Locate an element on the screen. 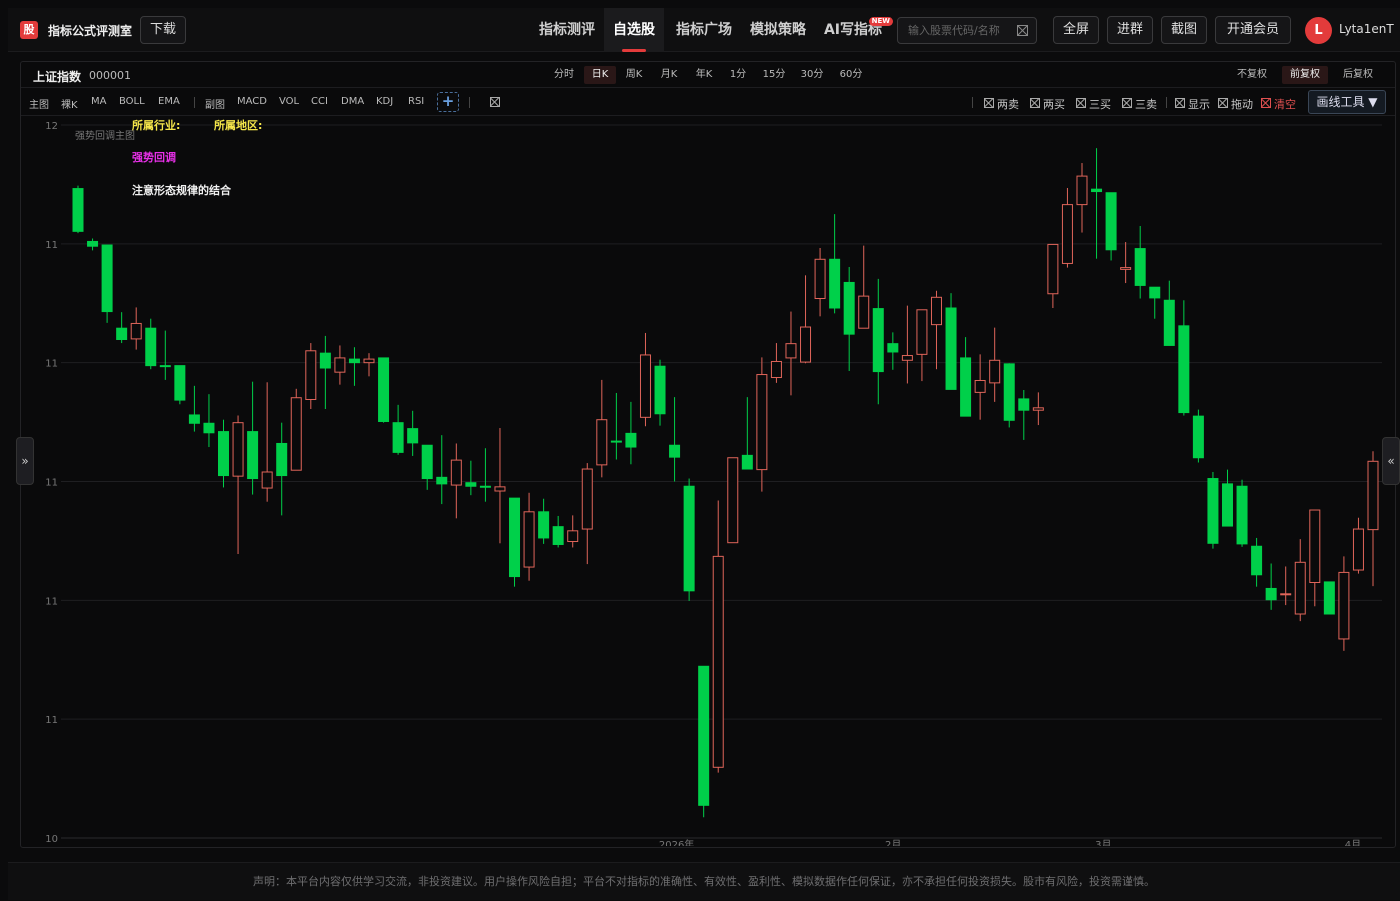 This screenshot has width=1400, height=901. indicator-macd: MACD is located at coordinates (252, 101).